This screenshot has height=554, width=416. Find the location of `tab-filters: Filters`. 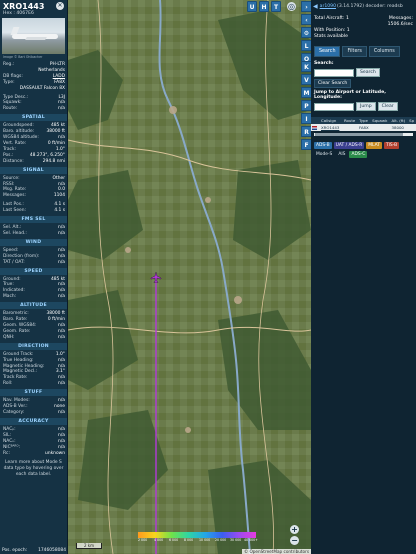

tab-filters: Filters is located at coordinates (354, 51).